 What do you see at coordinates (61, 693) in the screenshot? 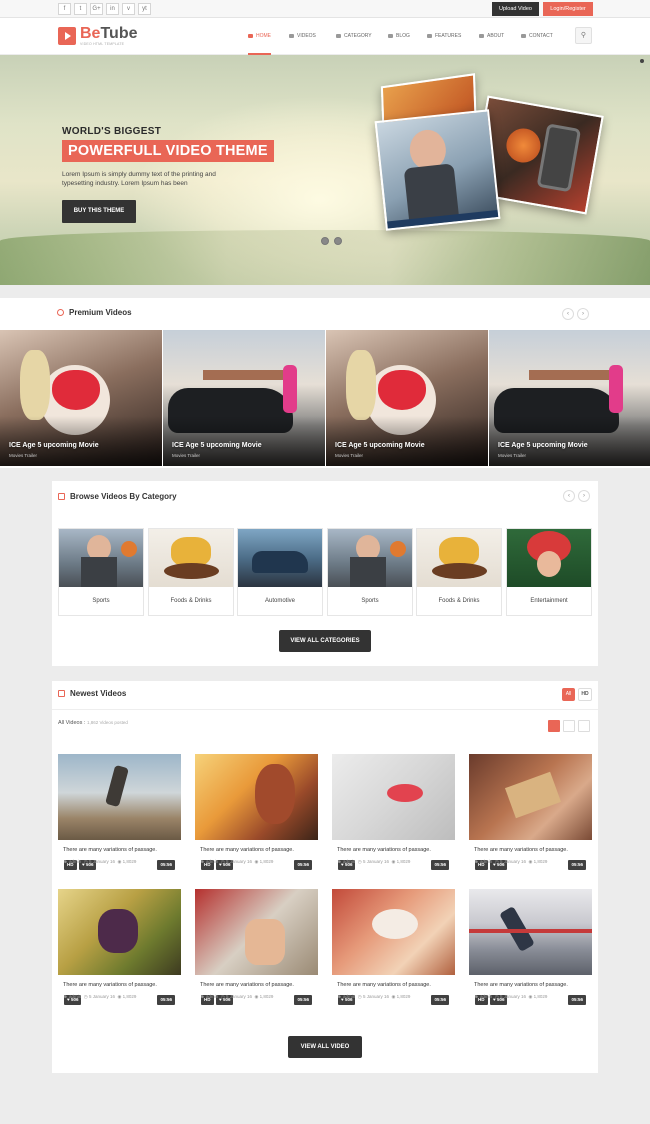
I see `film-strip-icon` at bounding box center [61, 693].